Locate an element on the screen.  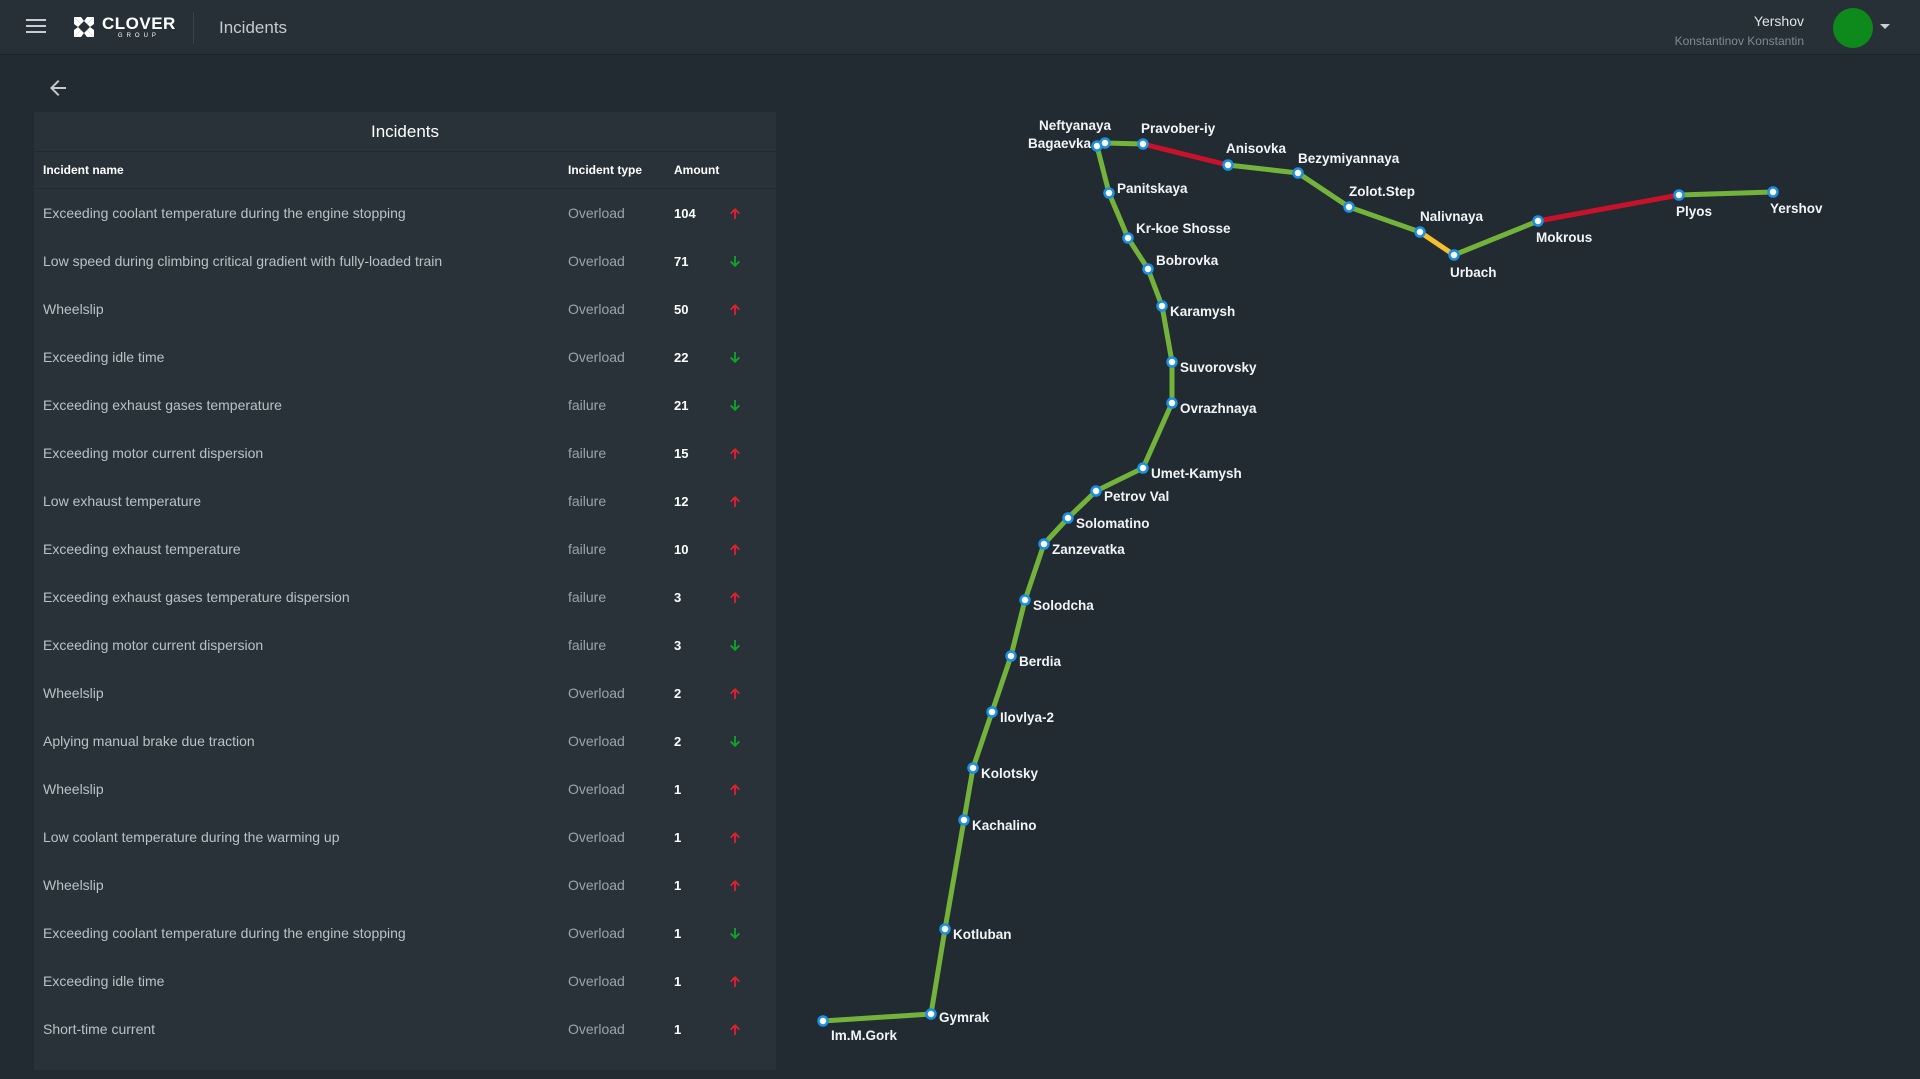
station-label: Umet-Kamysh is located at coordinates (1196, 473).